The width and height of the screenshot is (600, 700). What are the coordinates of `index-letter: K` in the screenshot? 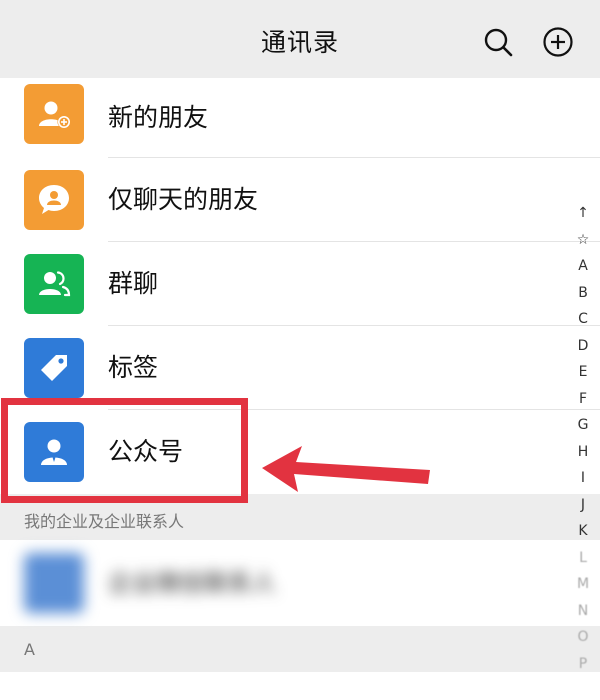 It's located at (583, 531).